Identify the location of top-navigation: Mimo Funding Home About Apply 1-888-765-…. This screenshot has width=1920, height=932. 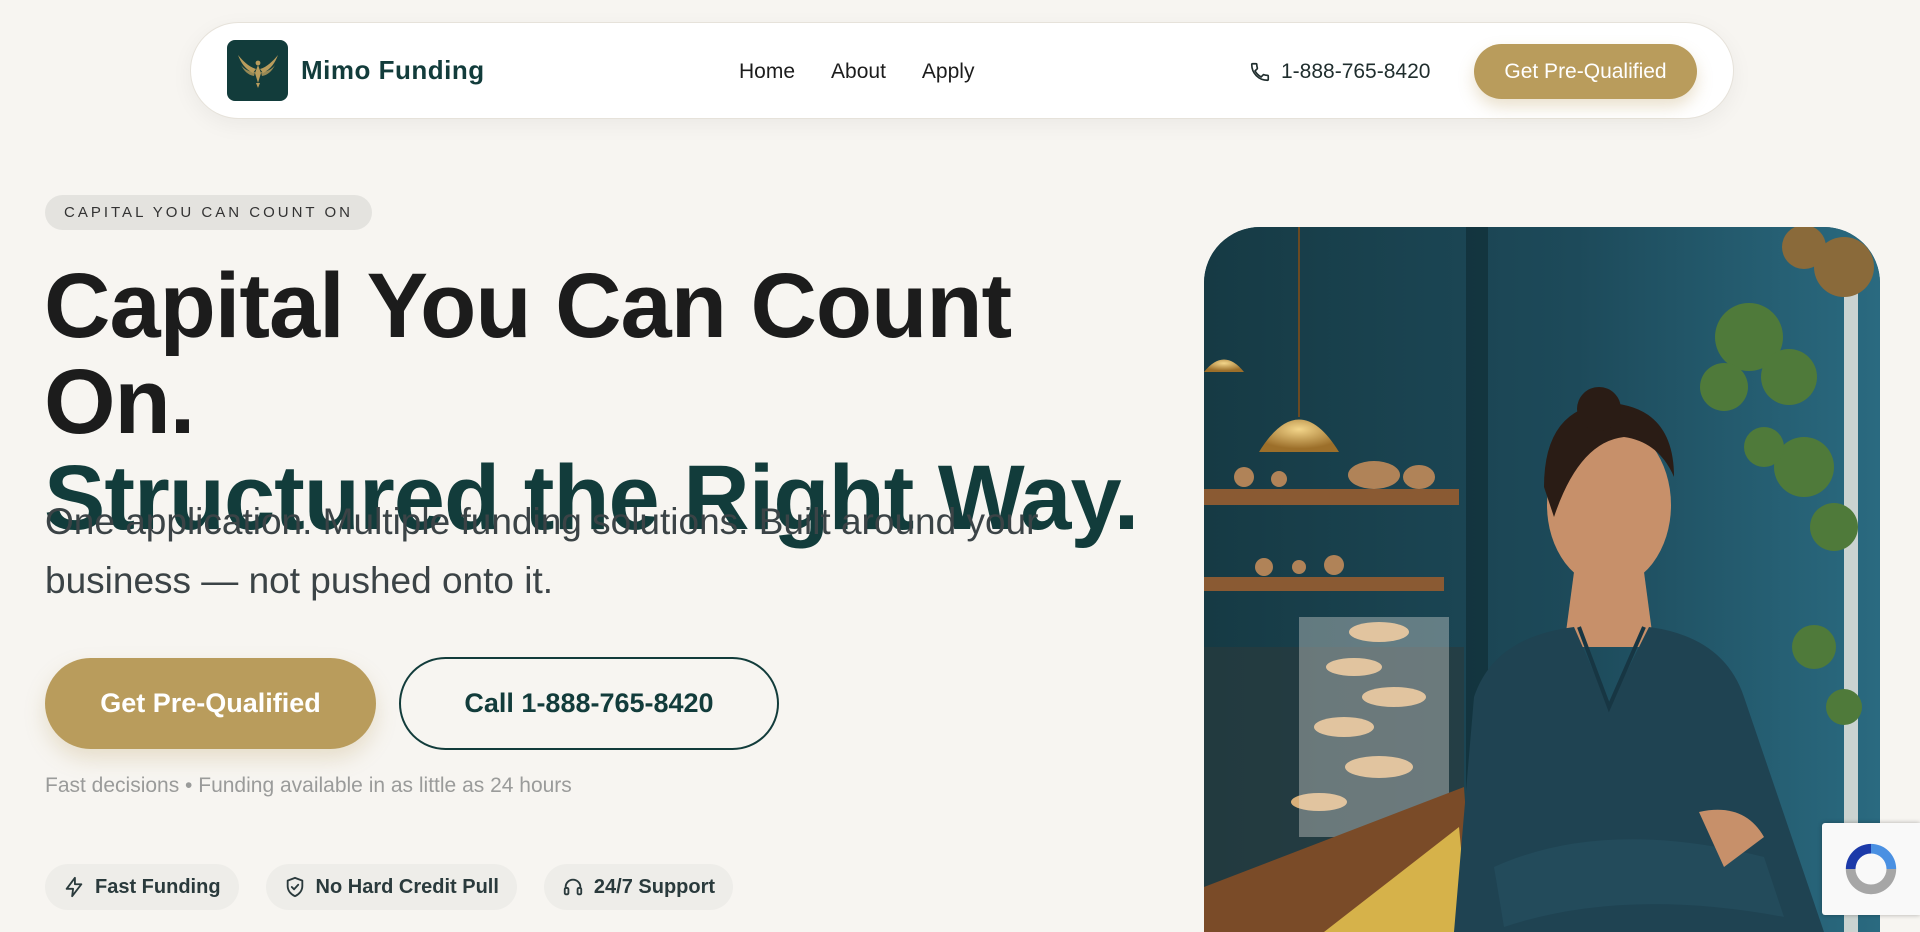
(962, 70).